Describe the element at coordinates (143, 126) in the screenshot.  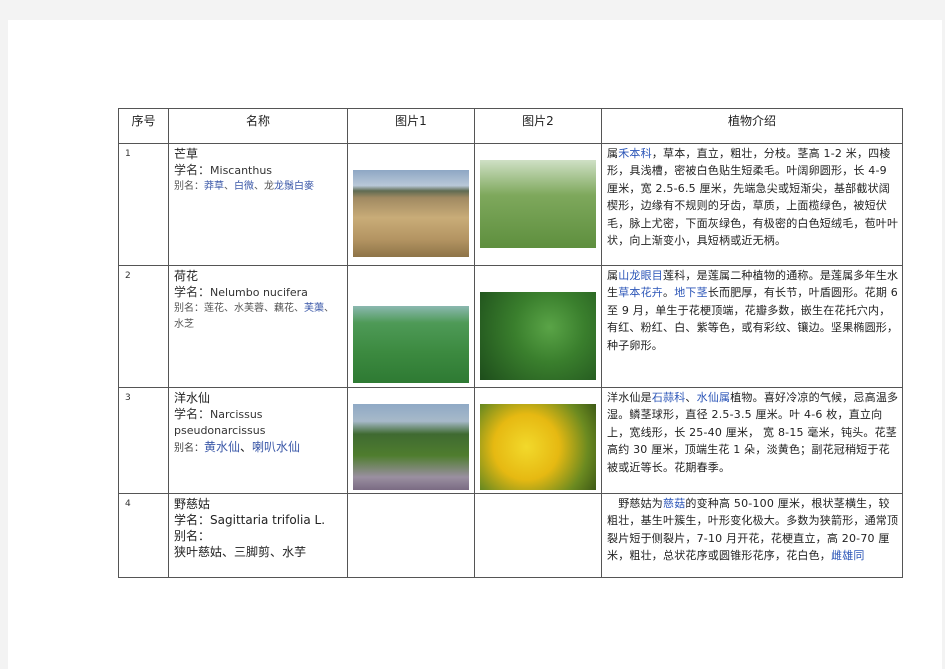
I see `header-index: 序号` at that location.